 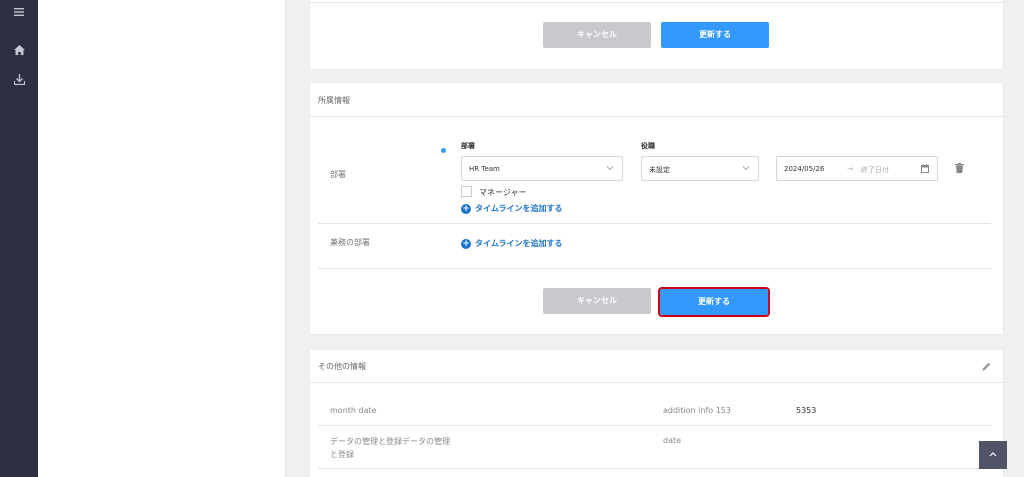 I want to click on calendar-icon, so click(x=925, y=170).